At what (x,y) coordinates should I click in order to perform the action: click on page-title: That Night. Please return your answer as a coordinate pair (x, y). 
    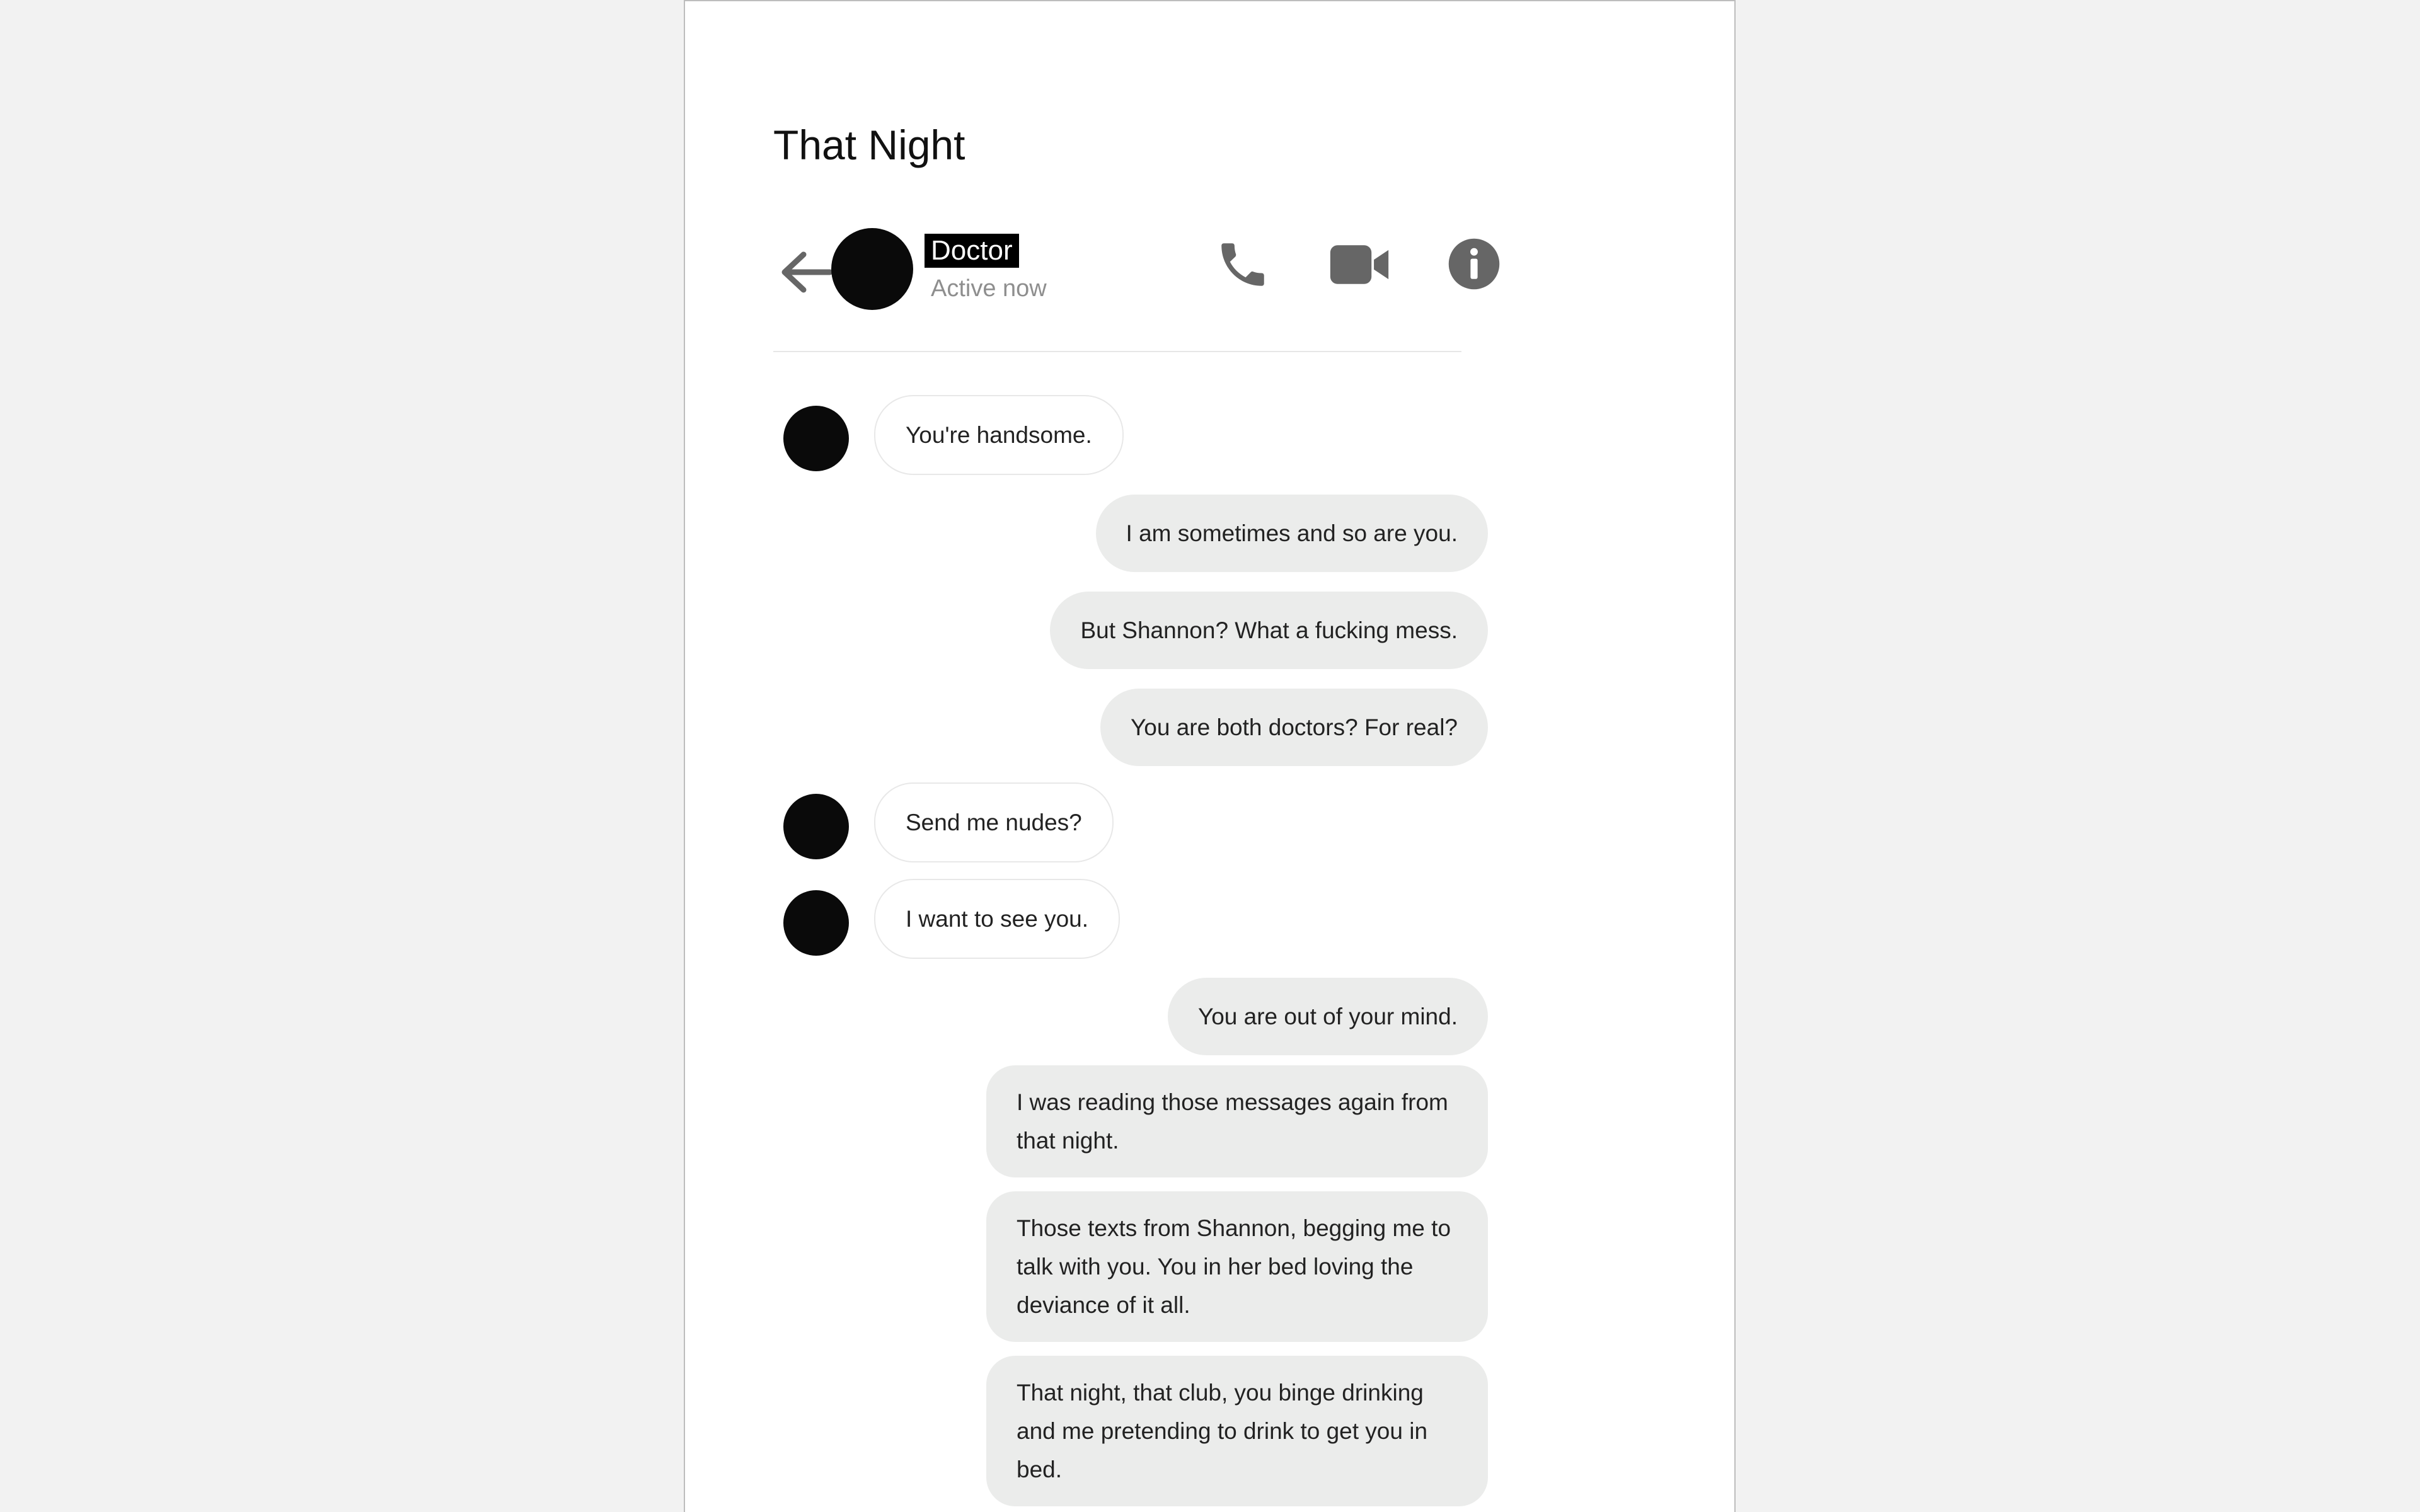
    Looking at the image, I should click on (869, 145).